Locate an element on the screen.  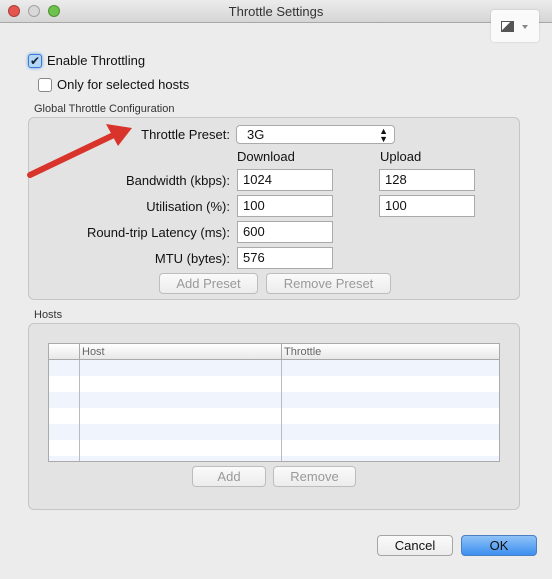
only-selected-hosts-checkbox is located at coordinates (45, 85).